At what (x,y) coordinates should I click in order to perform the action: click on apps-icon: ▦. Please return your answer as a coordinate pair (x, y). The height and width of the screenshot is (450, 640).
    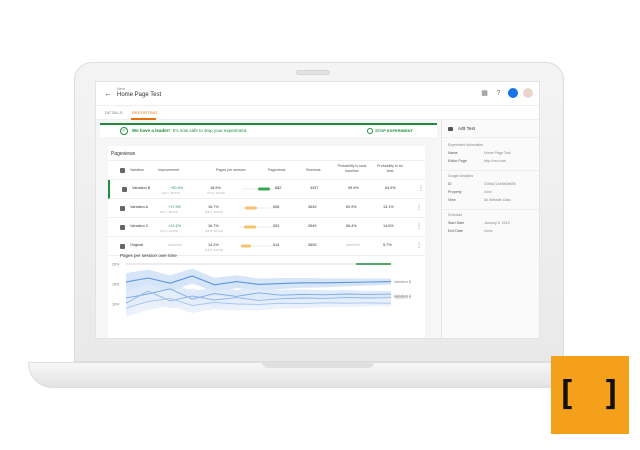
    Looking at the image, I should click on (484, 93).